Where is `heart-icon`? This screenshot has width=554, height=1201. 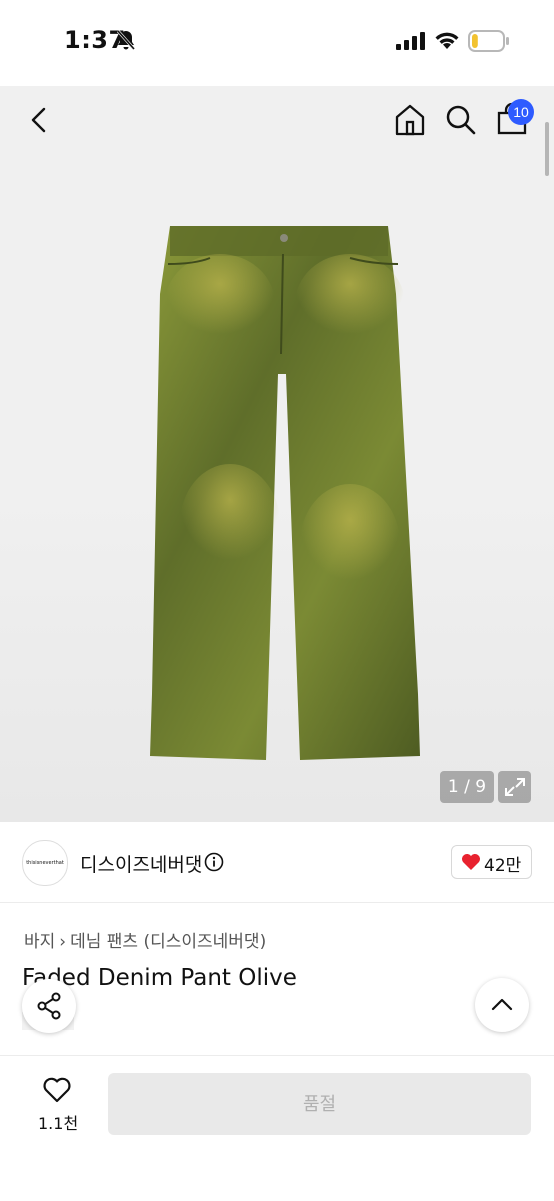 heart-icon is located at coordinates (471, 862).